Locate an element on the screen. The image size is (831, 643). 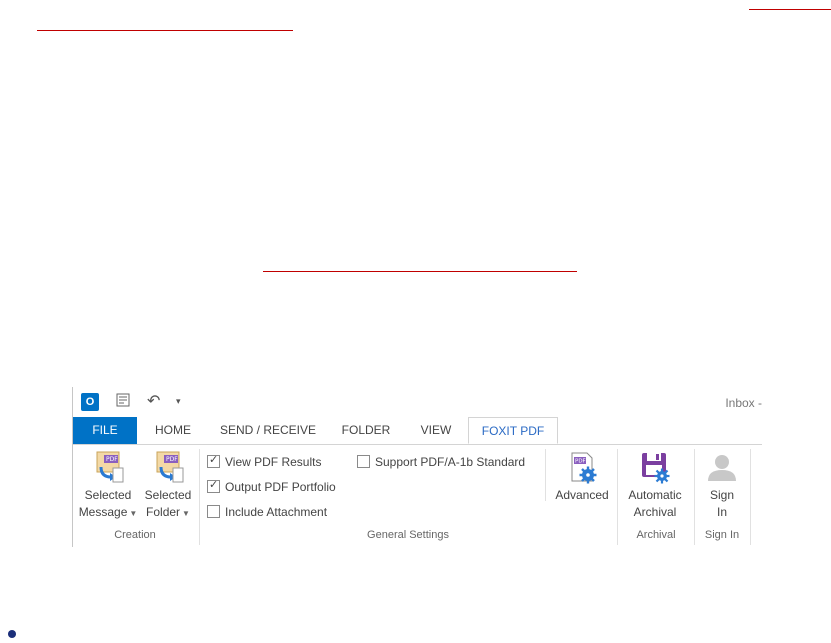
send-receive-icon is located at coordinates (123, 401).